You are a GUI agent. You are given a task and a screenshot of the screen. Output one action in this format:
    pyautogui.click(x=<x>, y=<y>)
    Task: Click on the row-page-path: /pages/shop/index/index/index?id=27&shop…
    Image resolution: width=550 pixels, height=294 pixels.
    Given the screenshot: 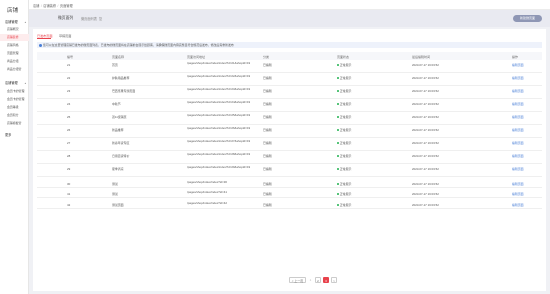 What is the action you would take?
    pyautogui.click(x=219, y=141)
    